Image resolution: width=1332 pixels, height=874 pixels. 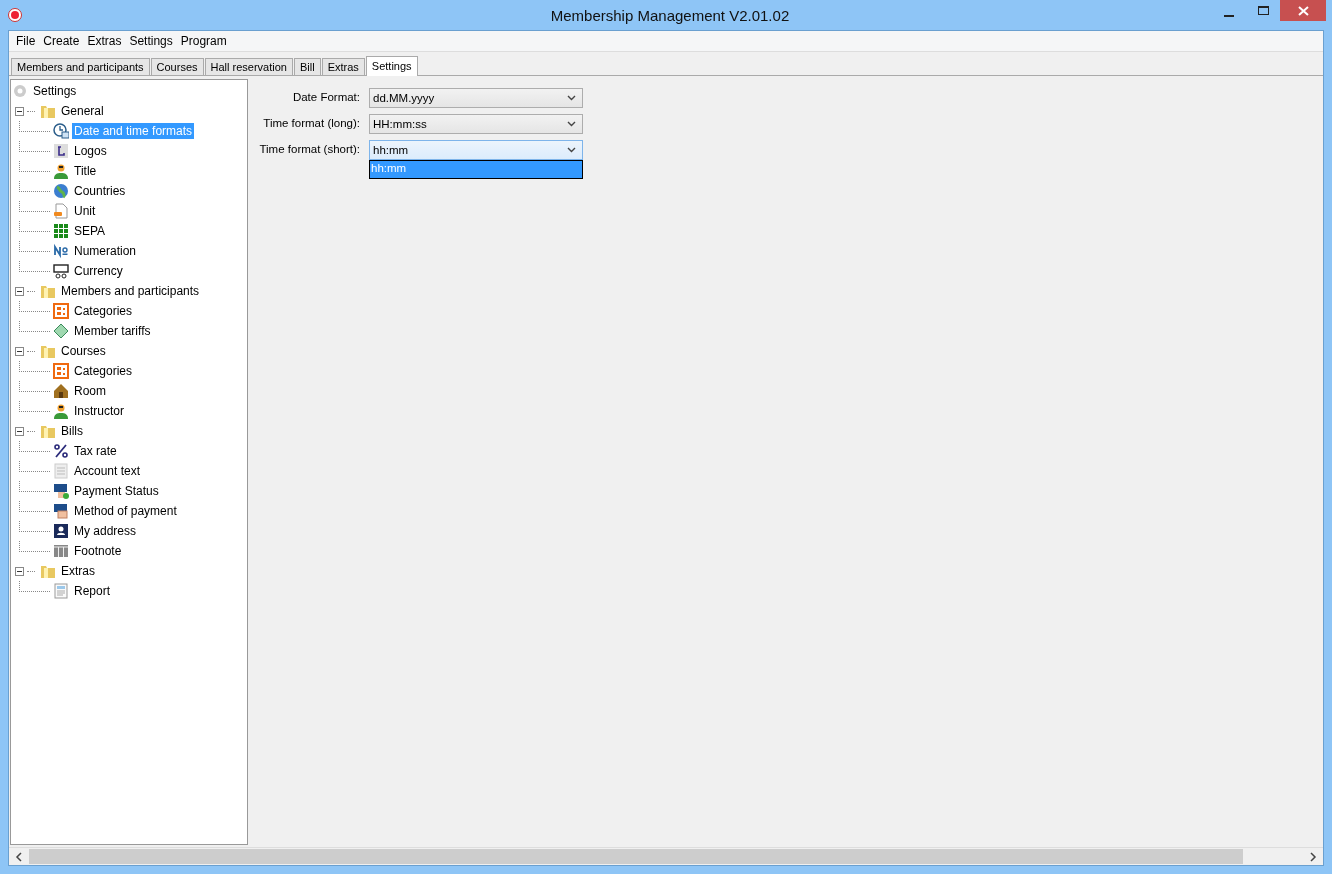 What do you see at coordinates (85, 211) in the screenshot?
I see `tree-item: Unit` at bounding box center [85, 211].